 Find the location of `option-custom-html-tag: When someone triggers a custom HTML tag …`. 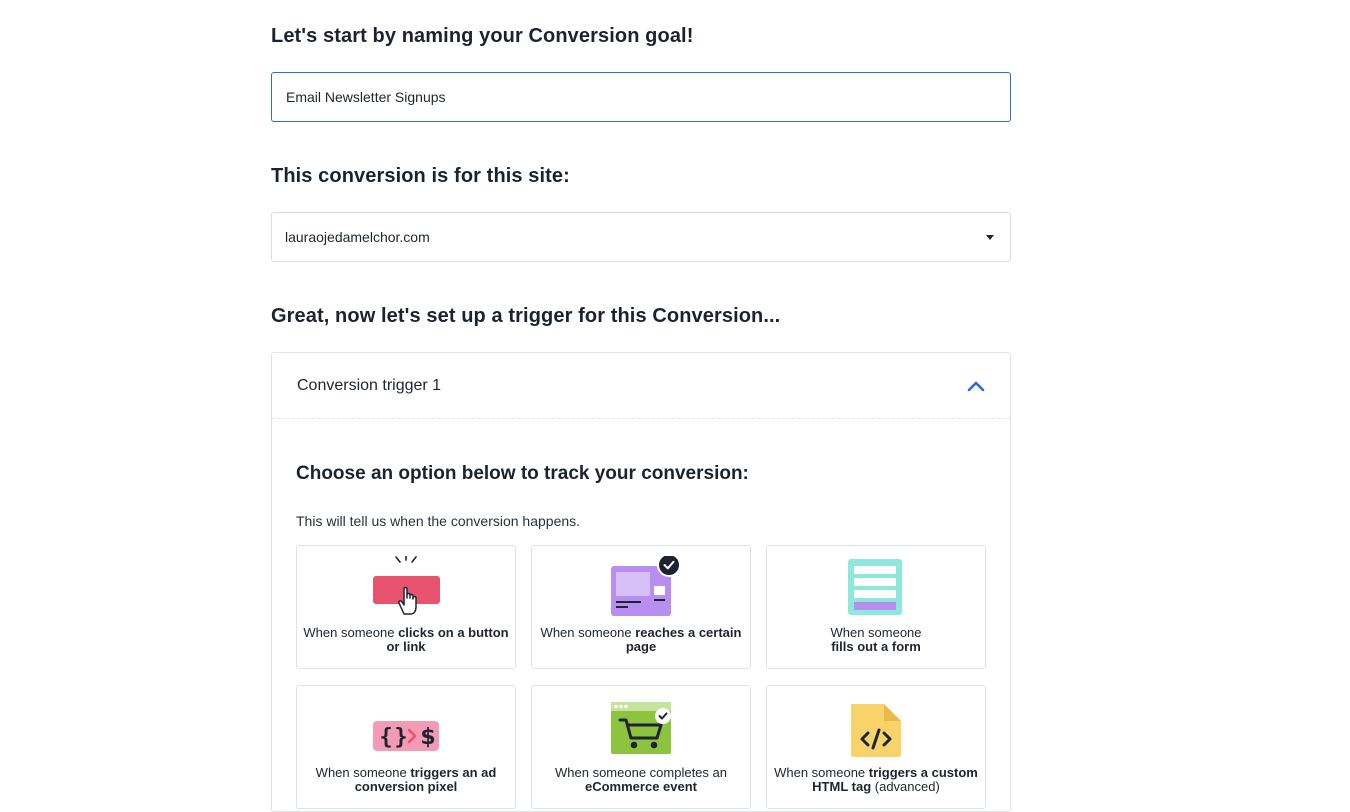

option-custom-html-tag: When someone triggers a custom HTML tag … is located at coordinates (876, 747).